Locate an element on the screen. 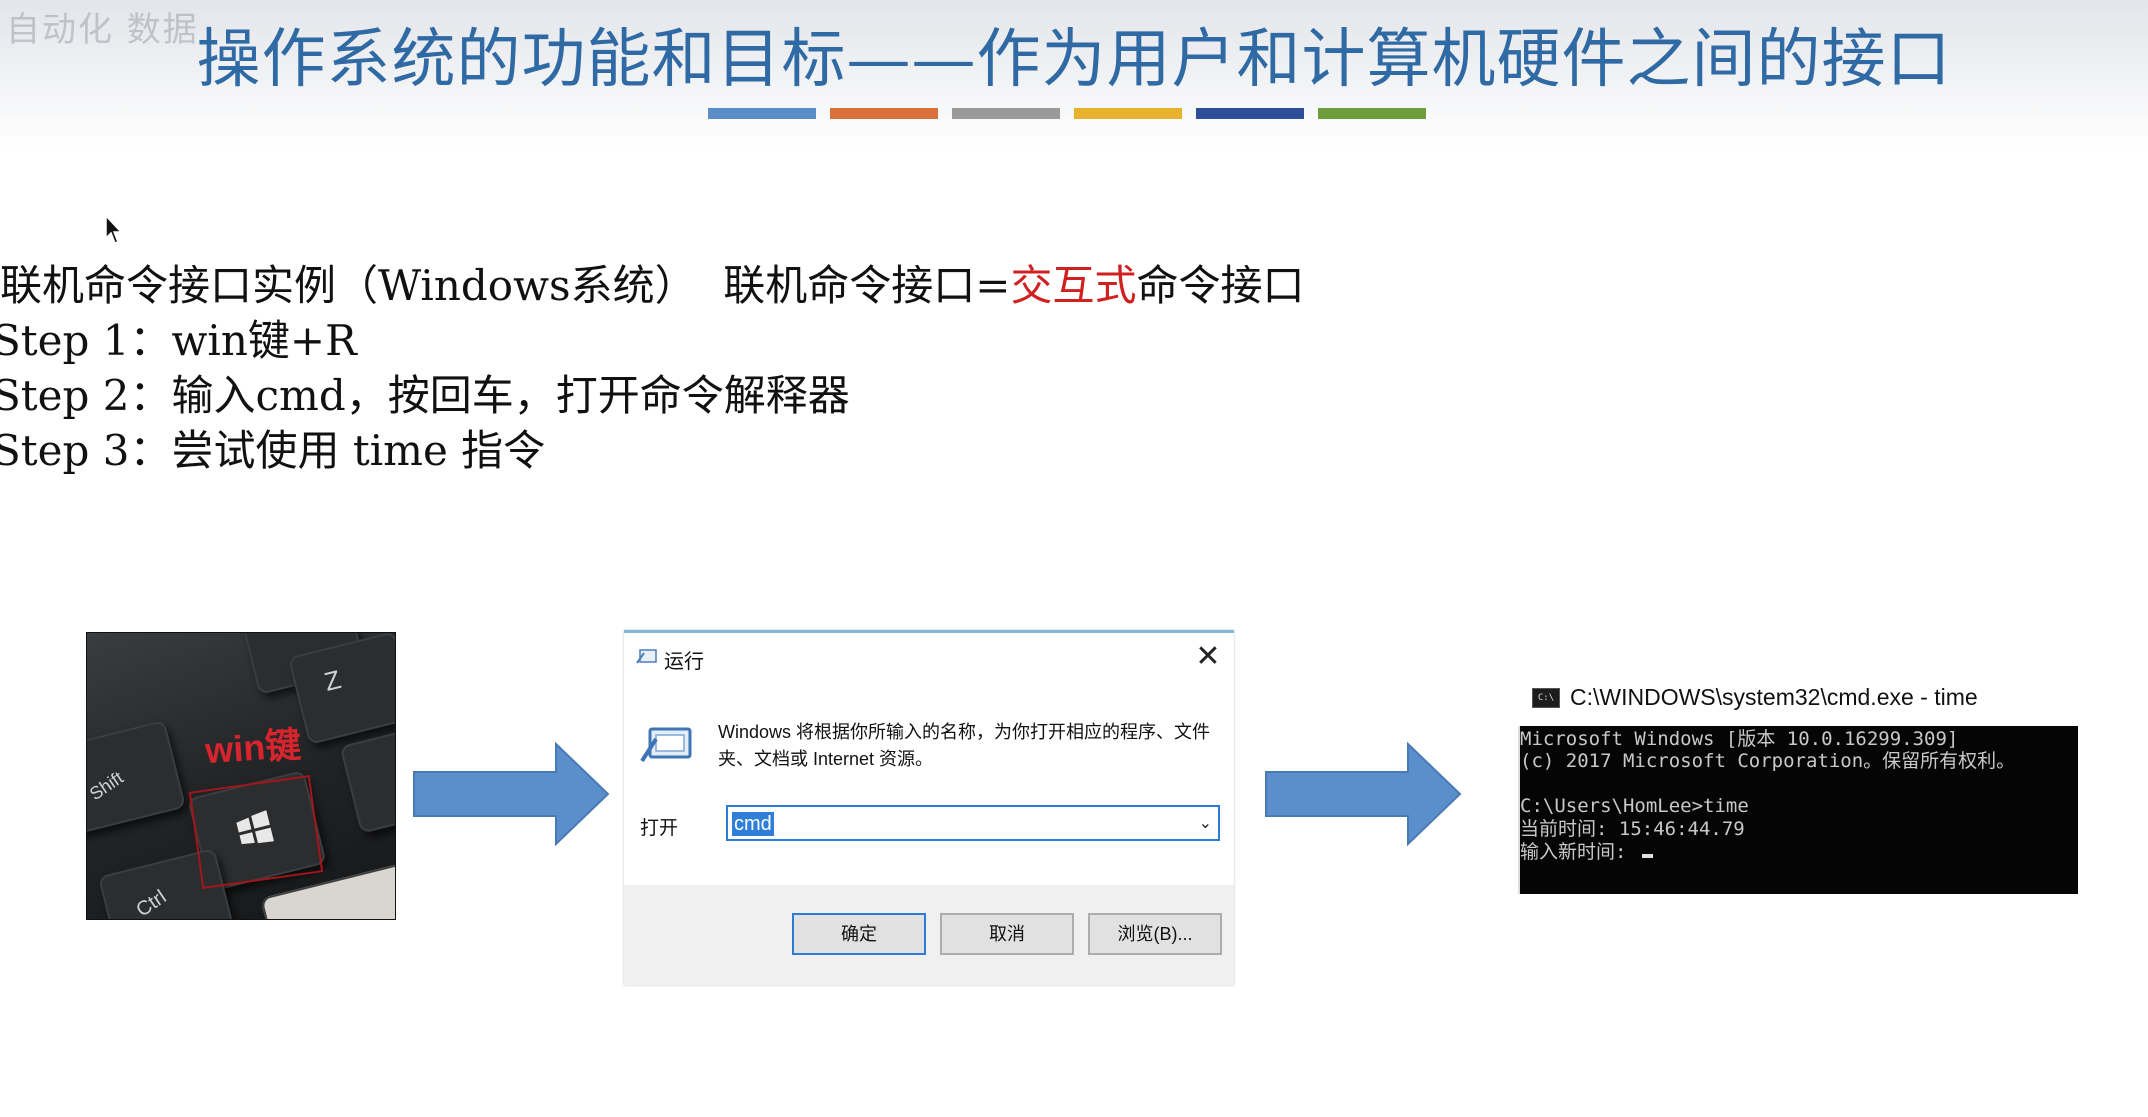  run-open-input: cmd ⌄ is located at coordinates (973, 823).